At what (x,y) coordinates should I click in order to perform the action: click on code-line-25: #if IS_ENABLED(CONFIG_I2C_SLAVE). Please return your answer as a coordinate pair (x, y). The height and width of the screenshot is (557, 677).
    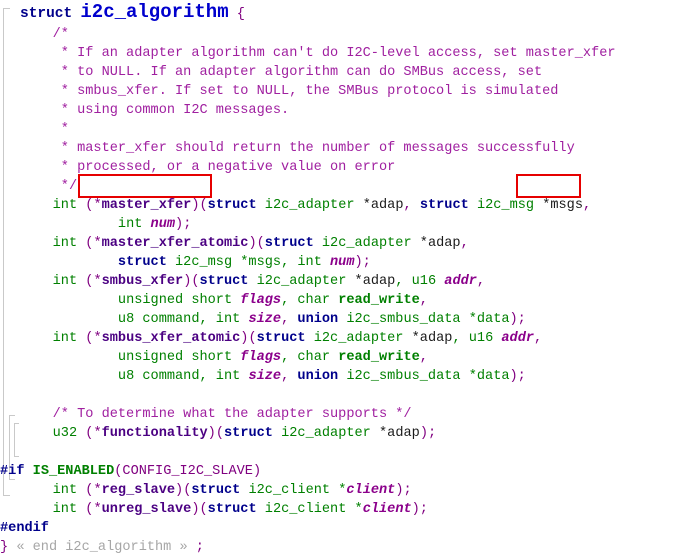
    Looking at the image, I should click on (338, 471).